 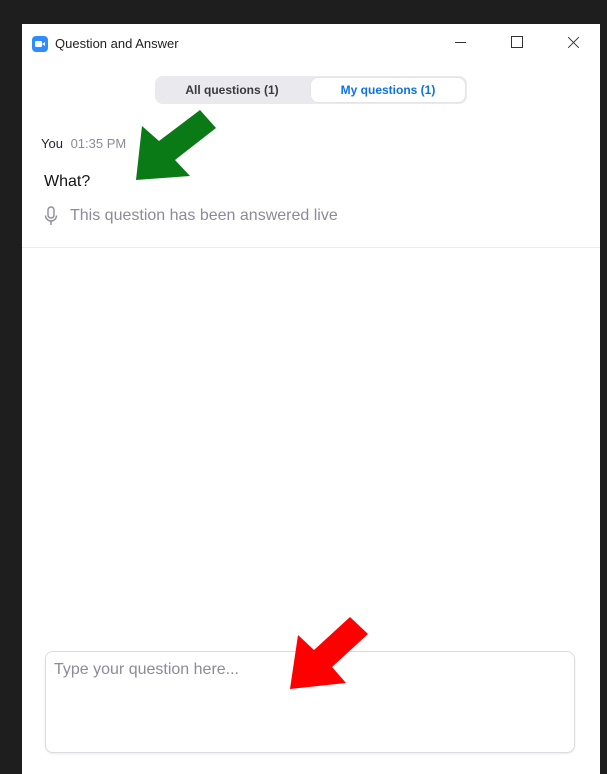 I want to click on question-filter-tabs: All questions (1) My questions (1), so click(x=311, y=90).